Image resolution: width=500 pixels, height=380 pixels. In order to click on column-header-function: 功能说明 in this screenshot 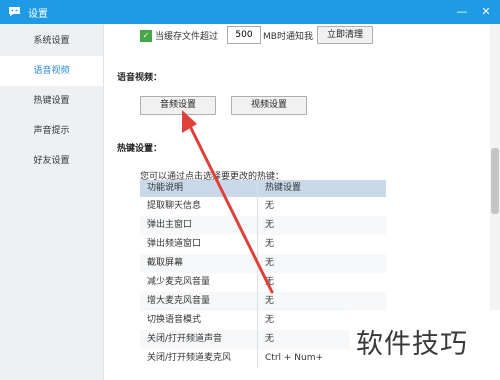, I will do `click(165, 188)`.